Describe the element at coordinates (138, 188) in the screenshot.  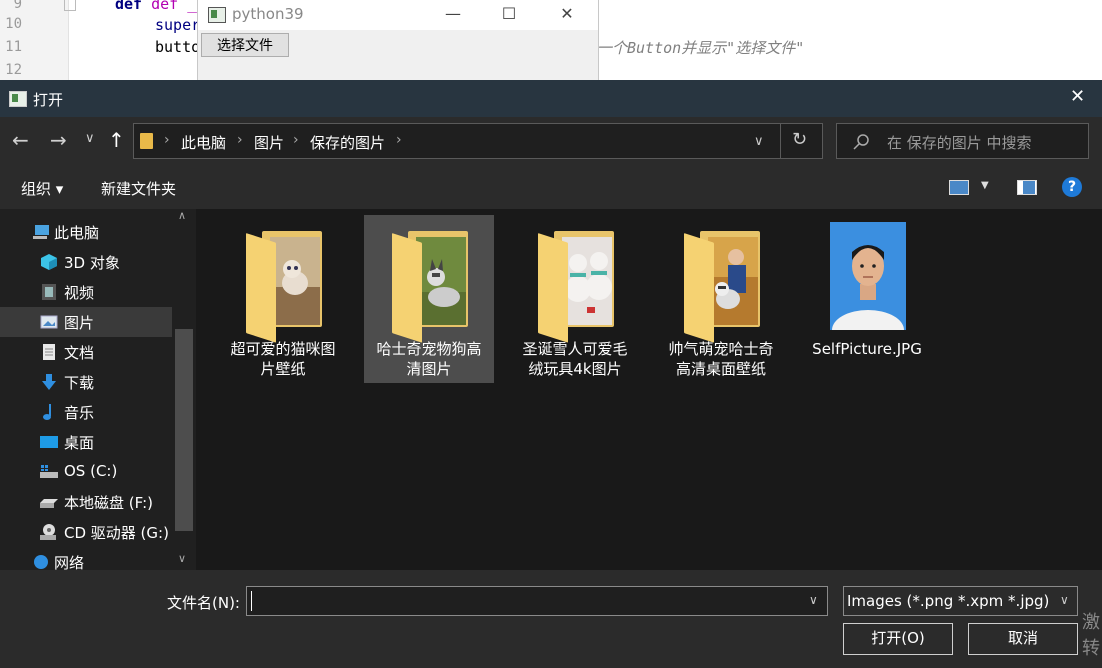
I see `new-folder-button: 新建文件夹` at that location.